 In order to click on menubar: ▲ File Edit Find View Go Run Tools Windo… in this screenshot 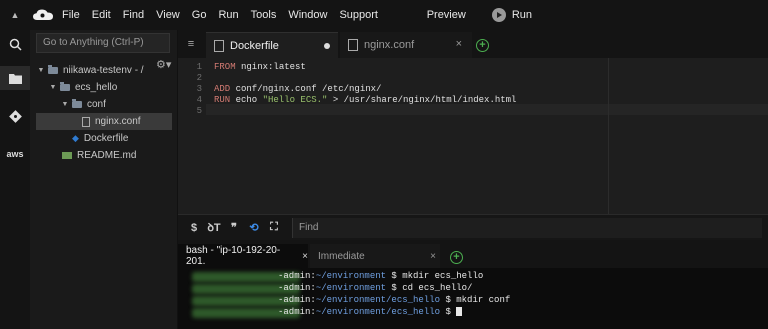, I will do `click(384, 15)`.